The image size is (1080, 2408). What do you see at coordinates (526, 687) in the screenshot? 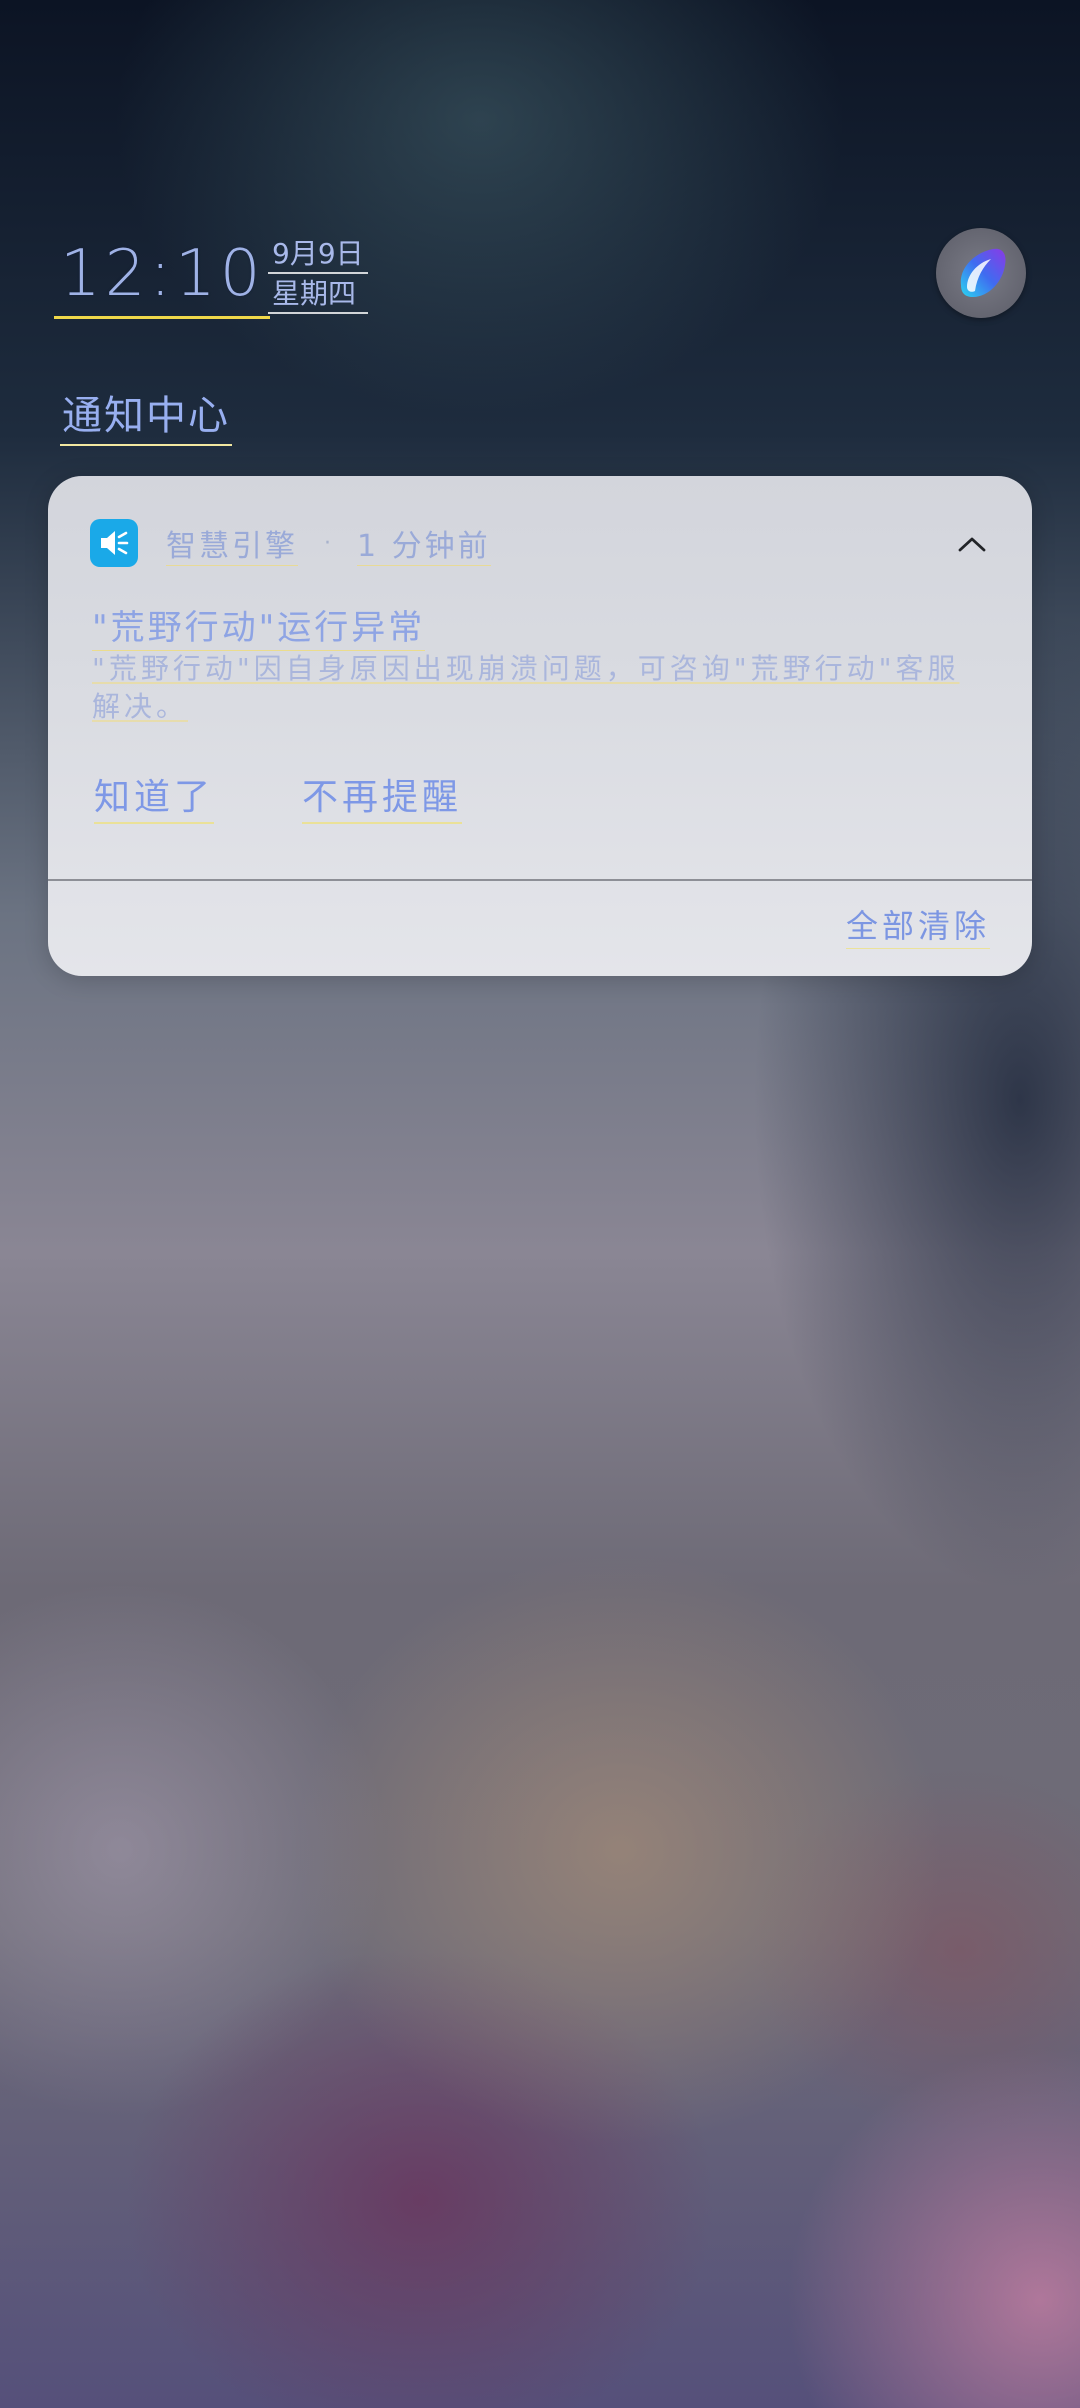
I see `notification-body: "荒野行动"因自身原因出现崩溃问题，可咨询"荒野行动"客服解决。` at bounding box center [526, 687].